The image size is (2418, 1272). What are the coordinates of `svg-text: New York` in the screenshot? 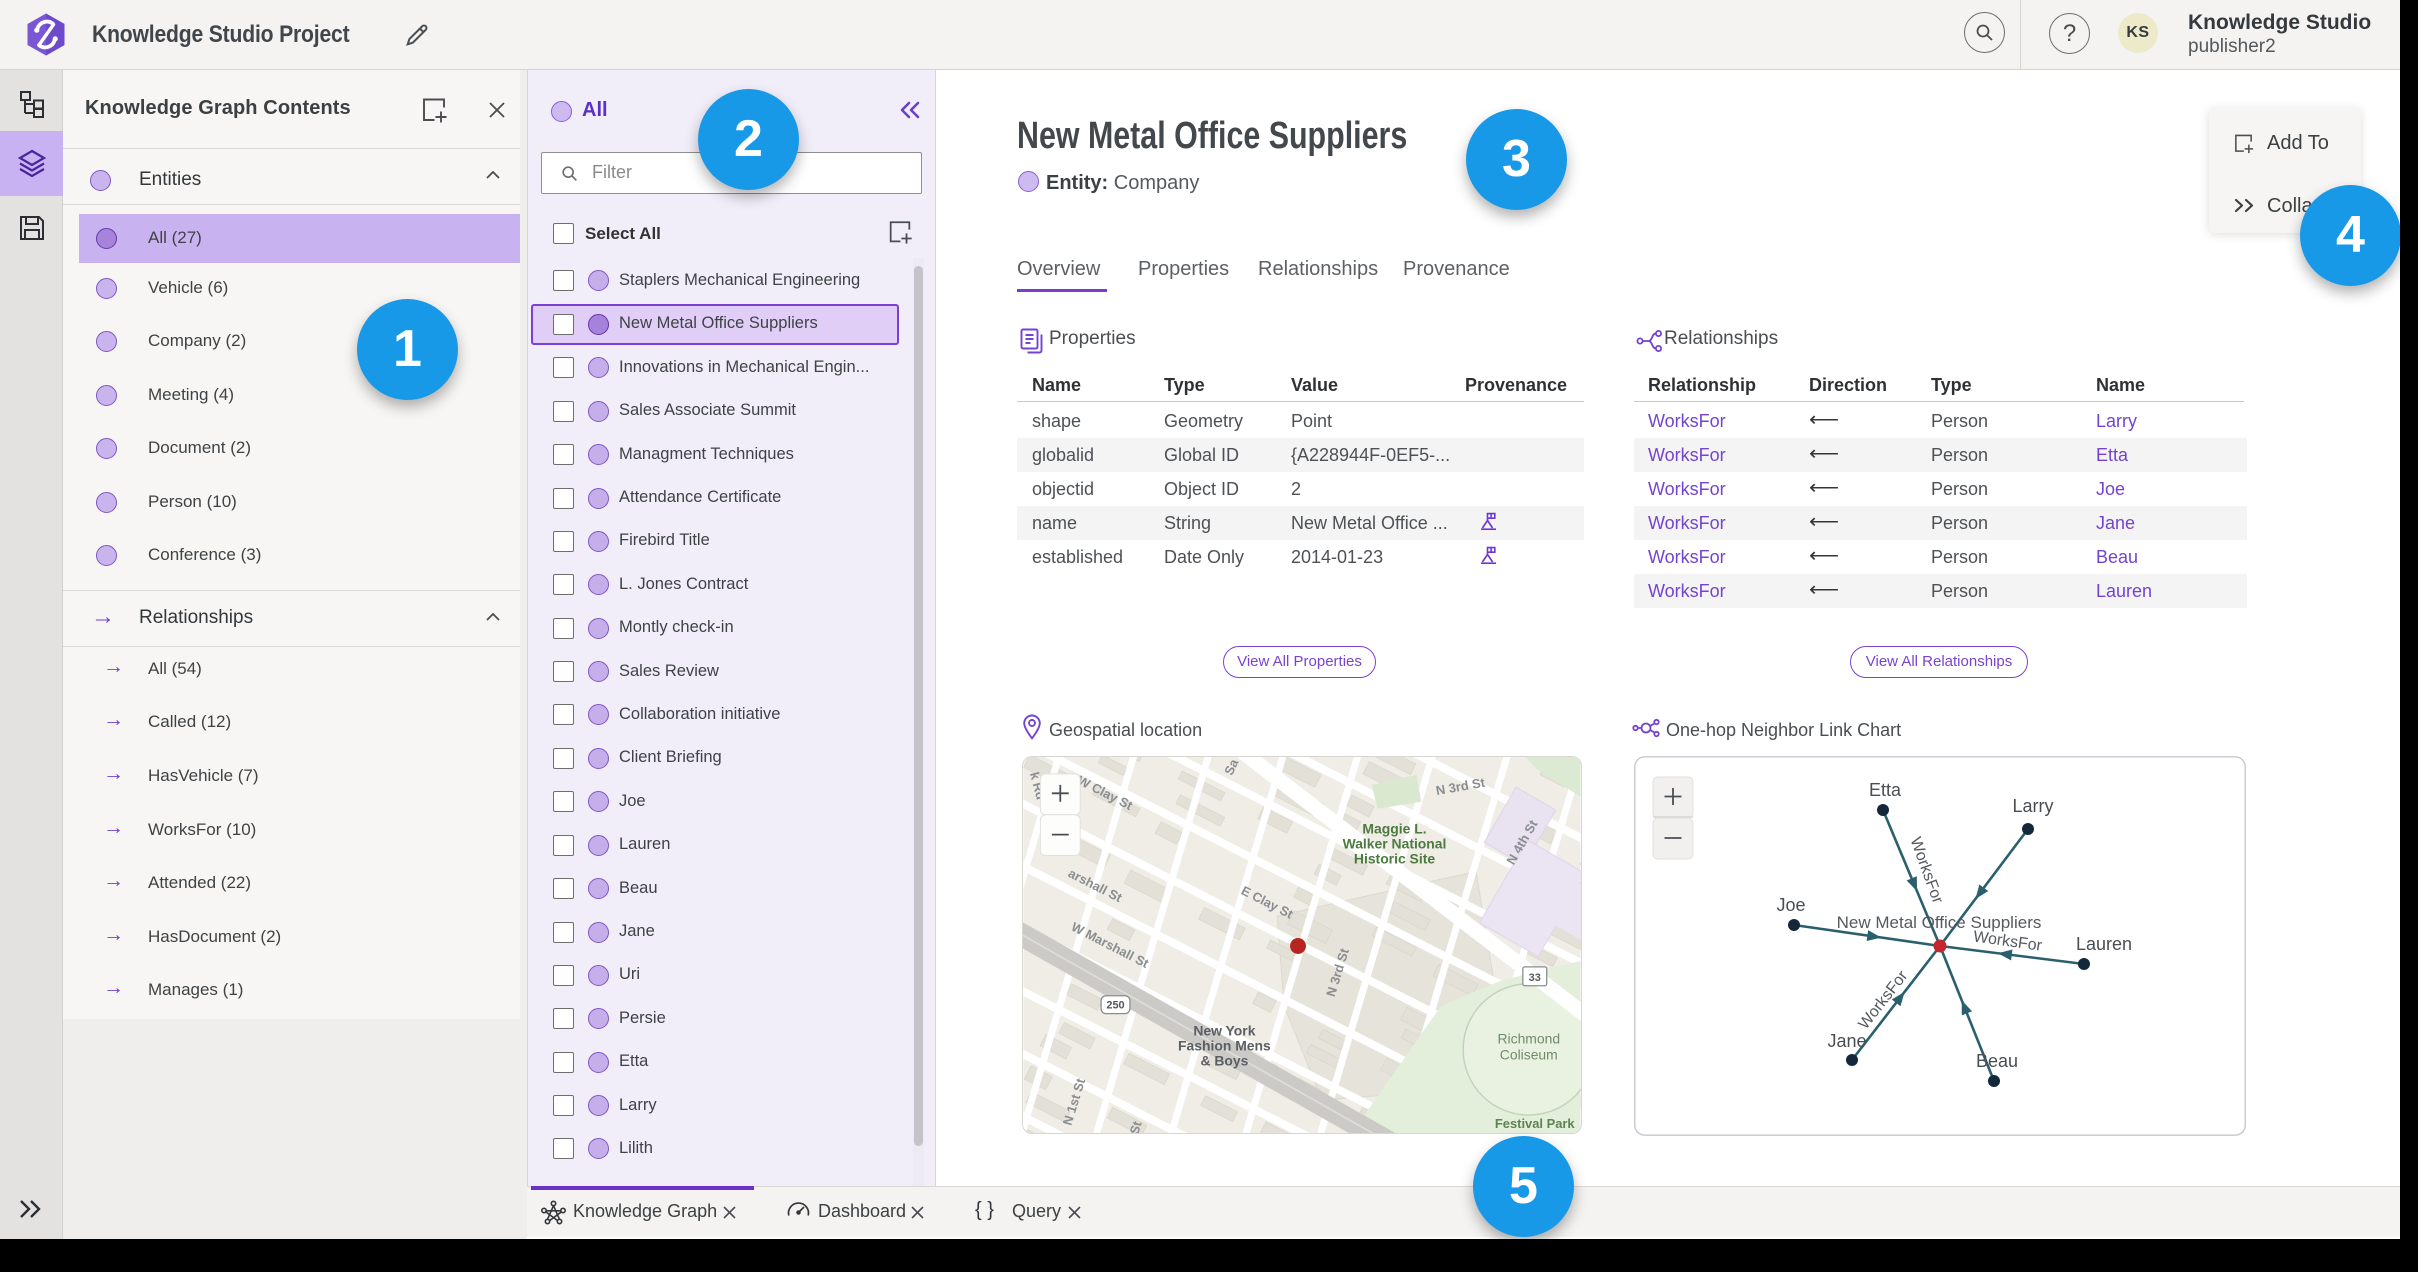 It's located at (1224, 1031).